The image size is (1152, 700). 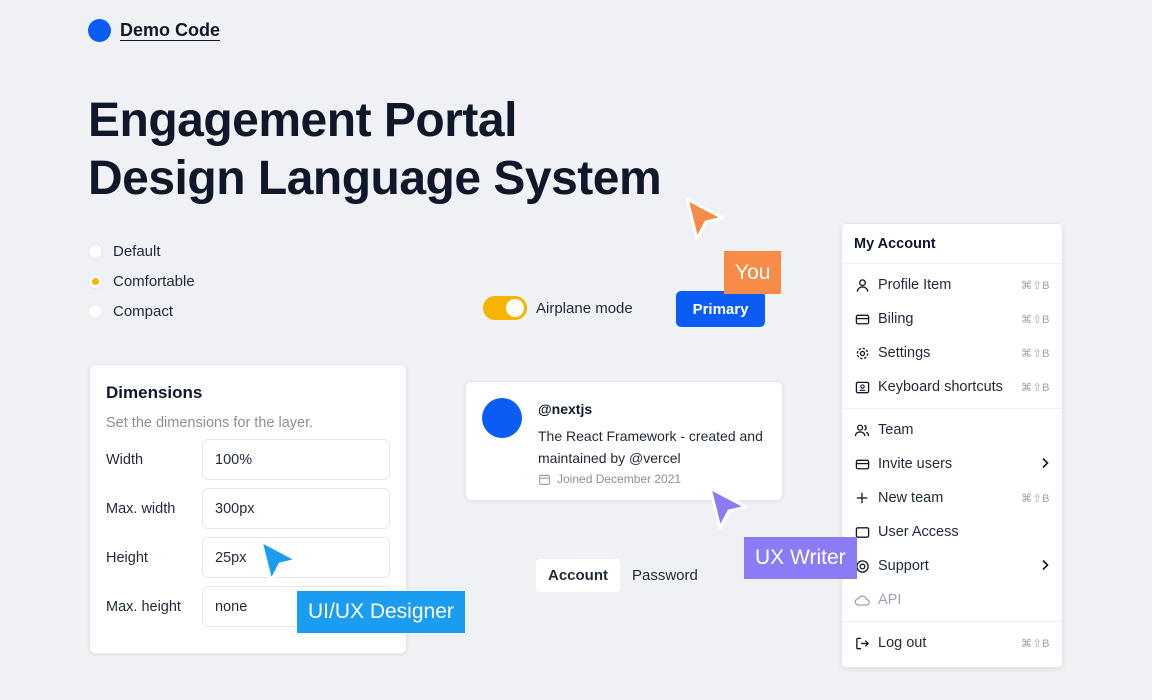 I want to click on menu-item-label: Team, so click(x=896, y=430).